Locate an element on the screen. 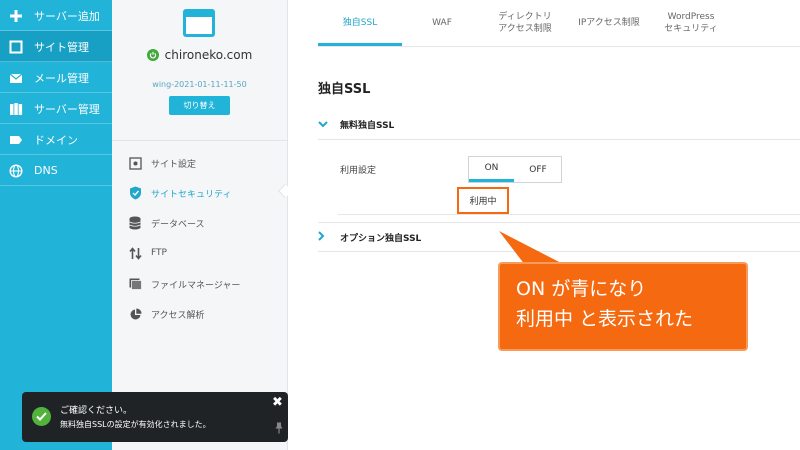  menu-item-site-settings: サイト設定 is located at coordinates (199, 163).